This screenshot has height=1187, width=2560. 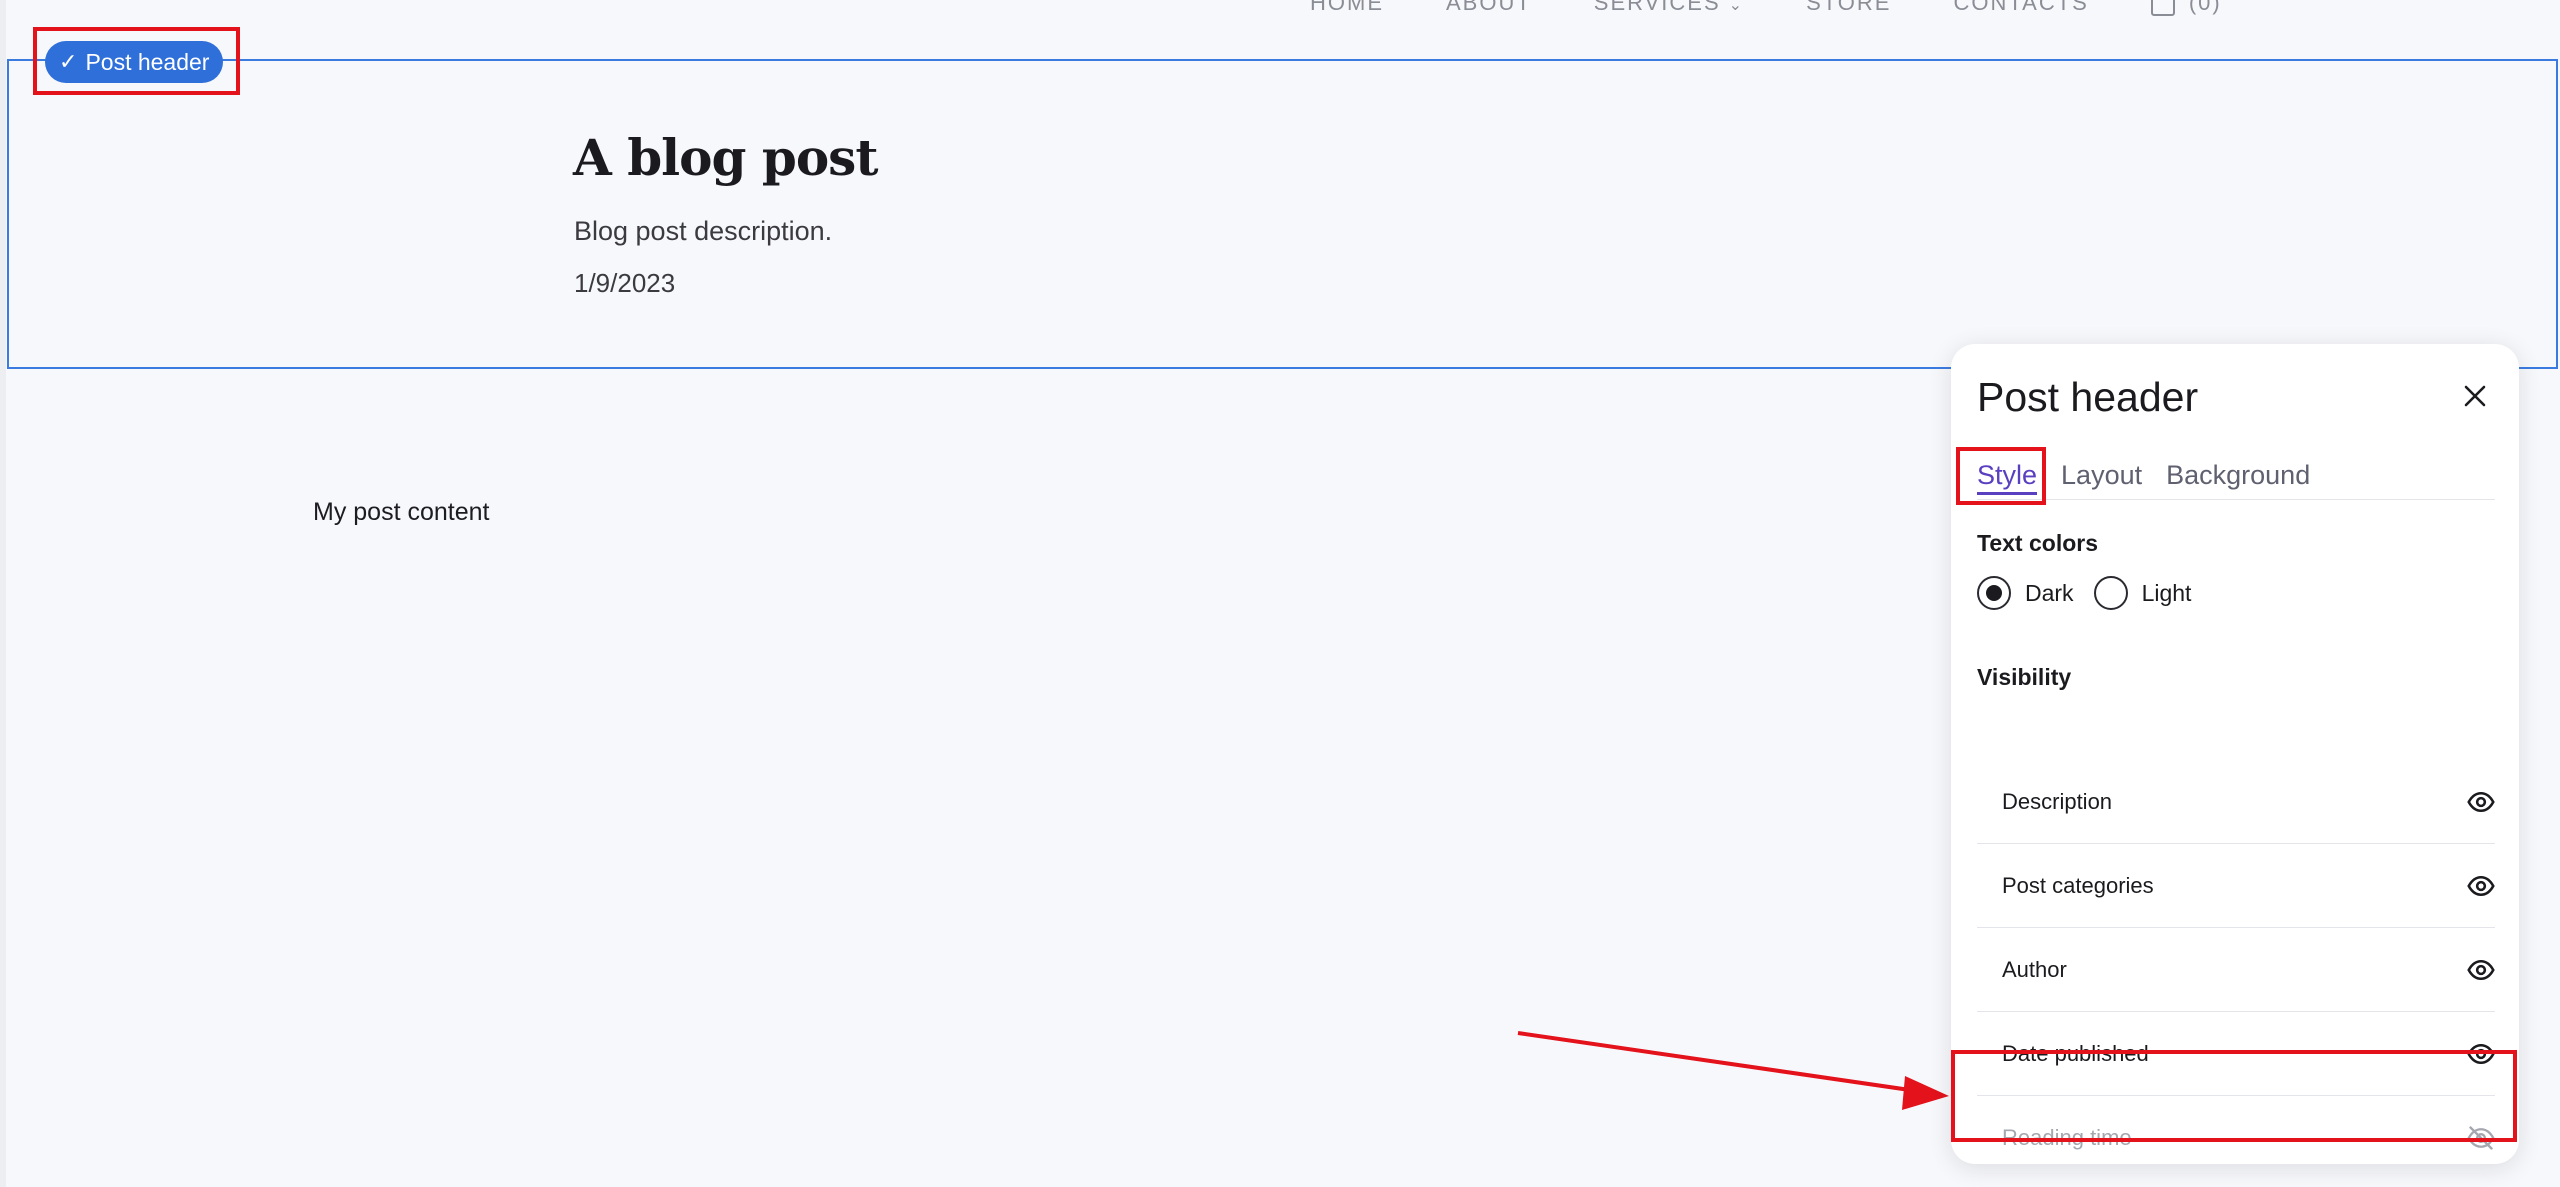 What do you see at coordinates (2024, 677) in the screenshot?
I see `visibility-label: Visibility` at bounding box center [2024, 677].